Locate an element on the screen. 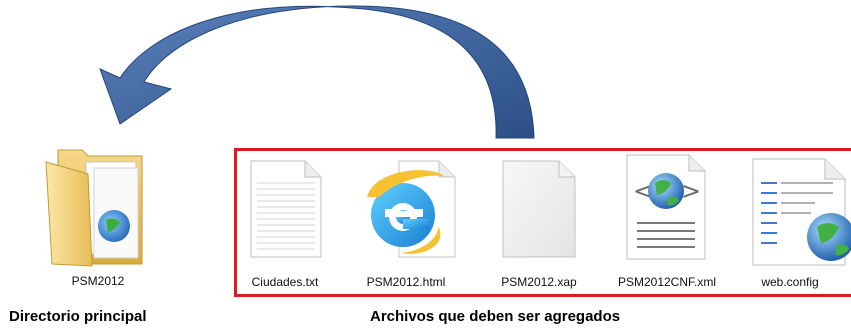 Image resolution: width=851 pixels, height=331 pixels. file-name-label: web.config is located at coordinates (790, 282).